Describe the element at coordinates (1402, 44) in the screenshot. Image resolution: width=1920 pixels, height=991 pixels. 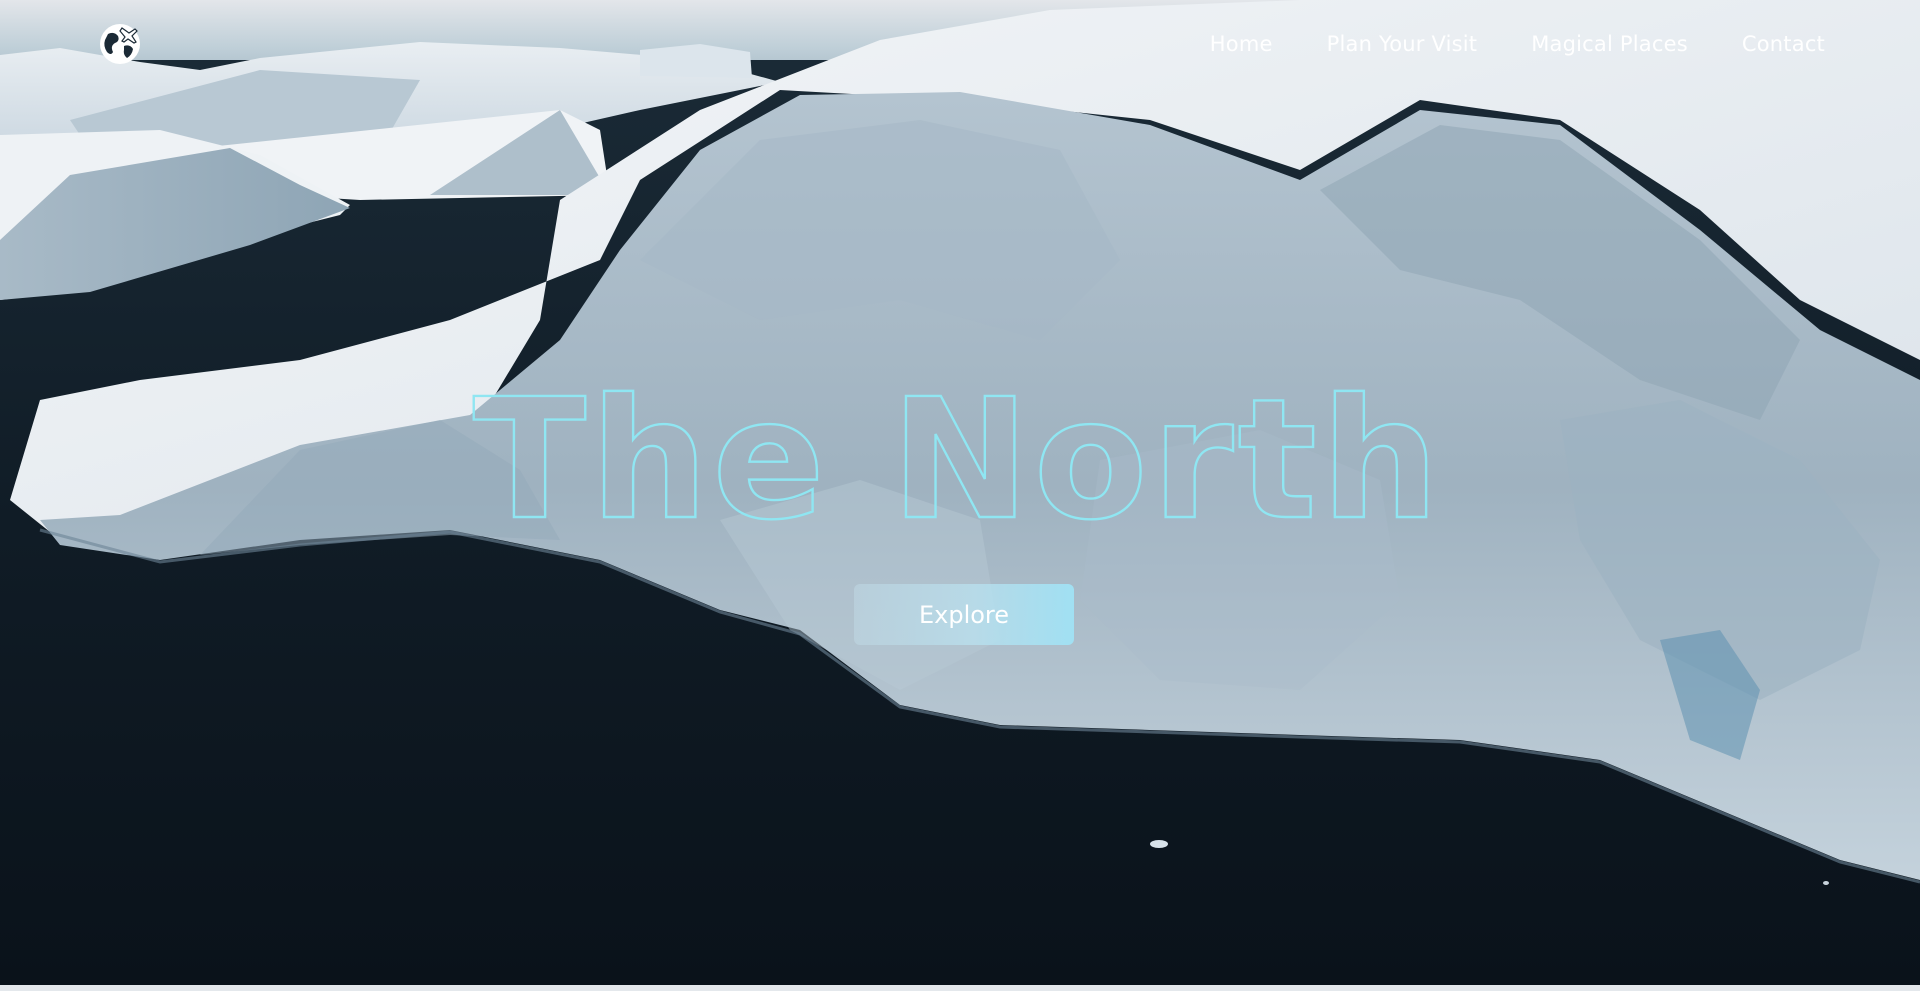
I see `nav-plan-your-visit-link: Plan Your Visit` at that location.